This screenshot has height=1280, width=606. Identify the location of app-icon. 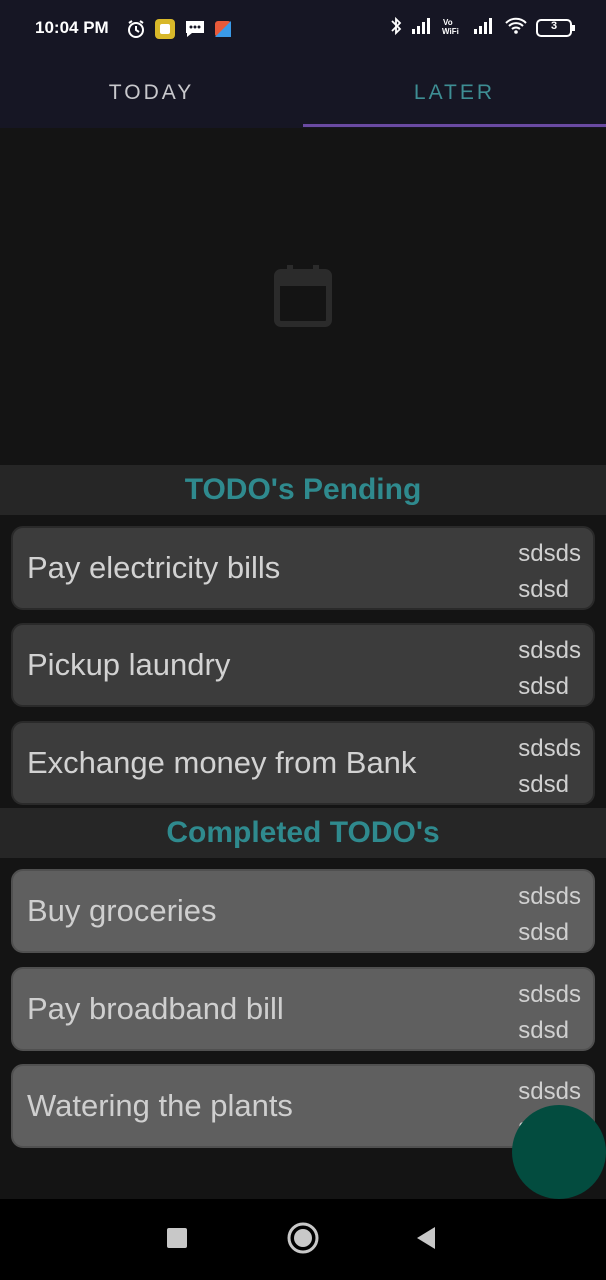
(223, 31).